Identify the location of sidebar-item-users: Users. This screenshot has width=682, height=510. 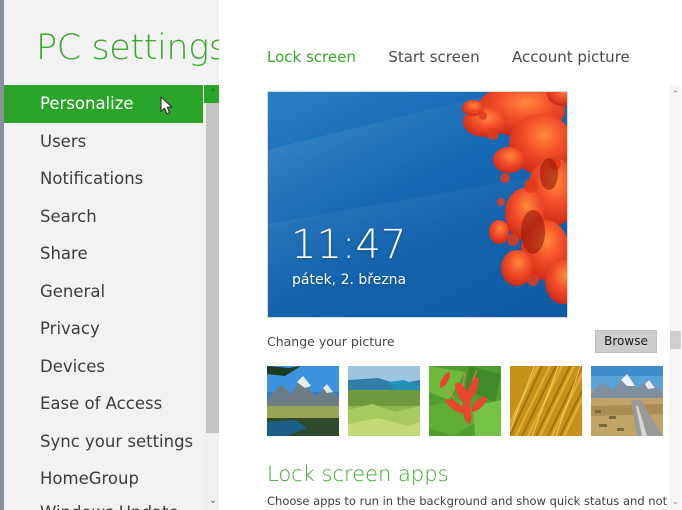
(111, 142).